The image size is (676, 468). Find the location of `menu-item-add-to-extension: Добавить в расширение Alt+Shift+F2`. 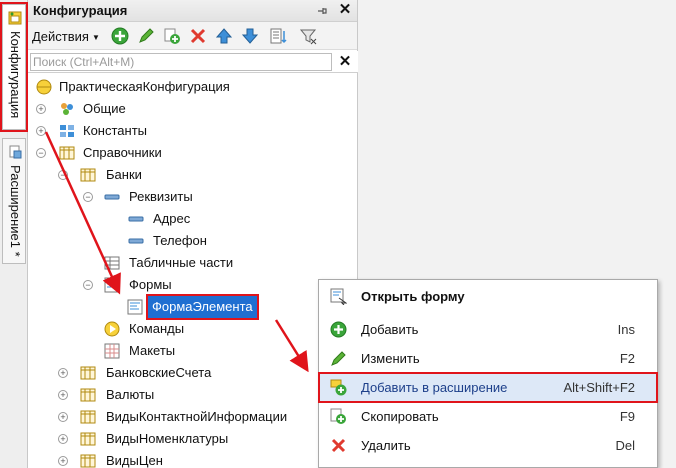

menu-item-add-to-extension: Добавить в расширение Alt+Shift+F2 is located at coordinates (488, 387).